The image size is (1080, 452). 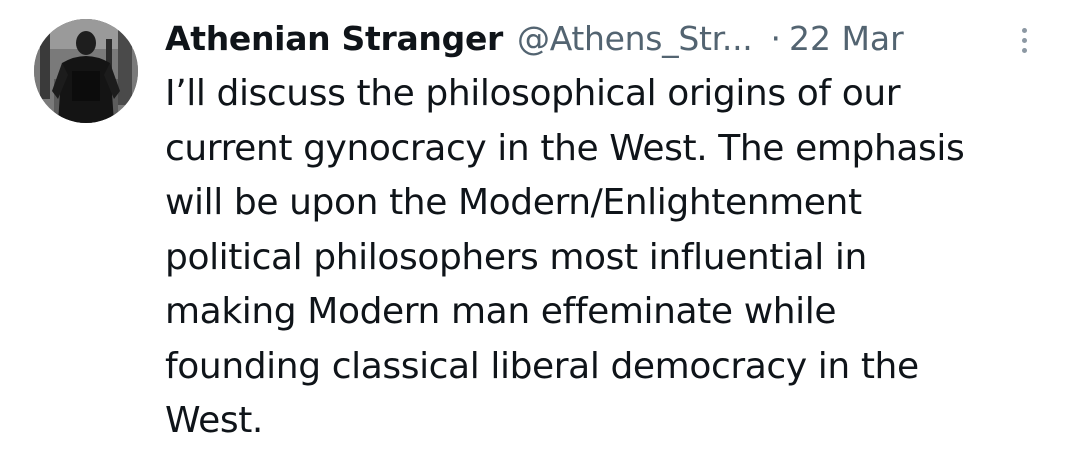 What do you see at coordinates (513, 202) in the screenshot?
I see `tweet-text-line: will be upon the Modern/Enlightenment` at bounding box center [513, 202].